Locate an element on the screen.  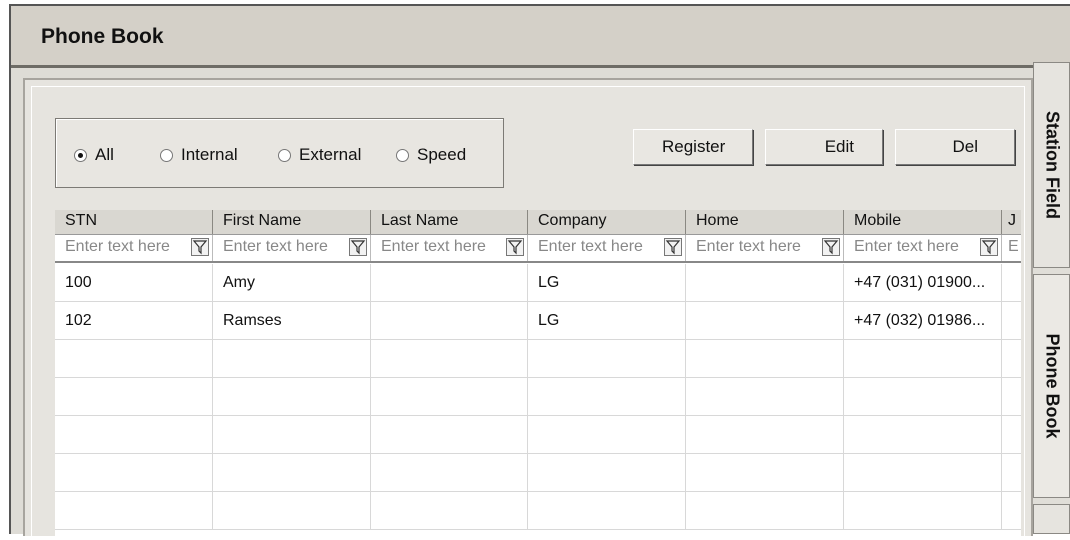
cell-first-name: Amy is located at coordinates (292, 283).